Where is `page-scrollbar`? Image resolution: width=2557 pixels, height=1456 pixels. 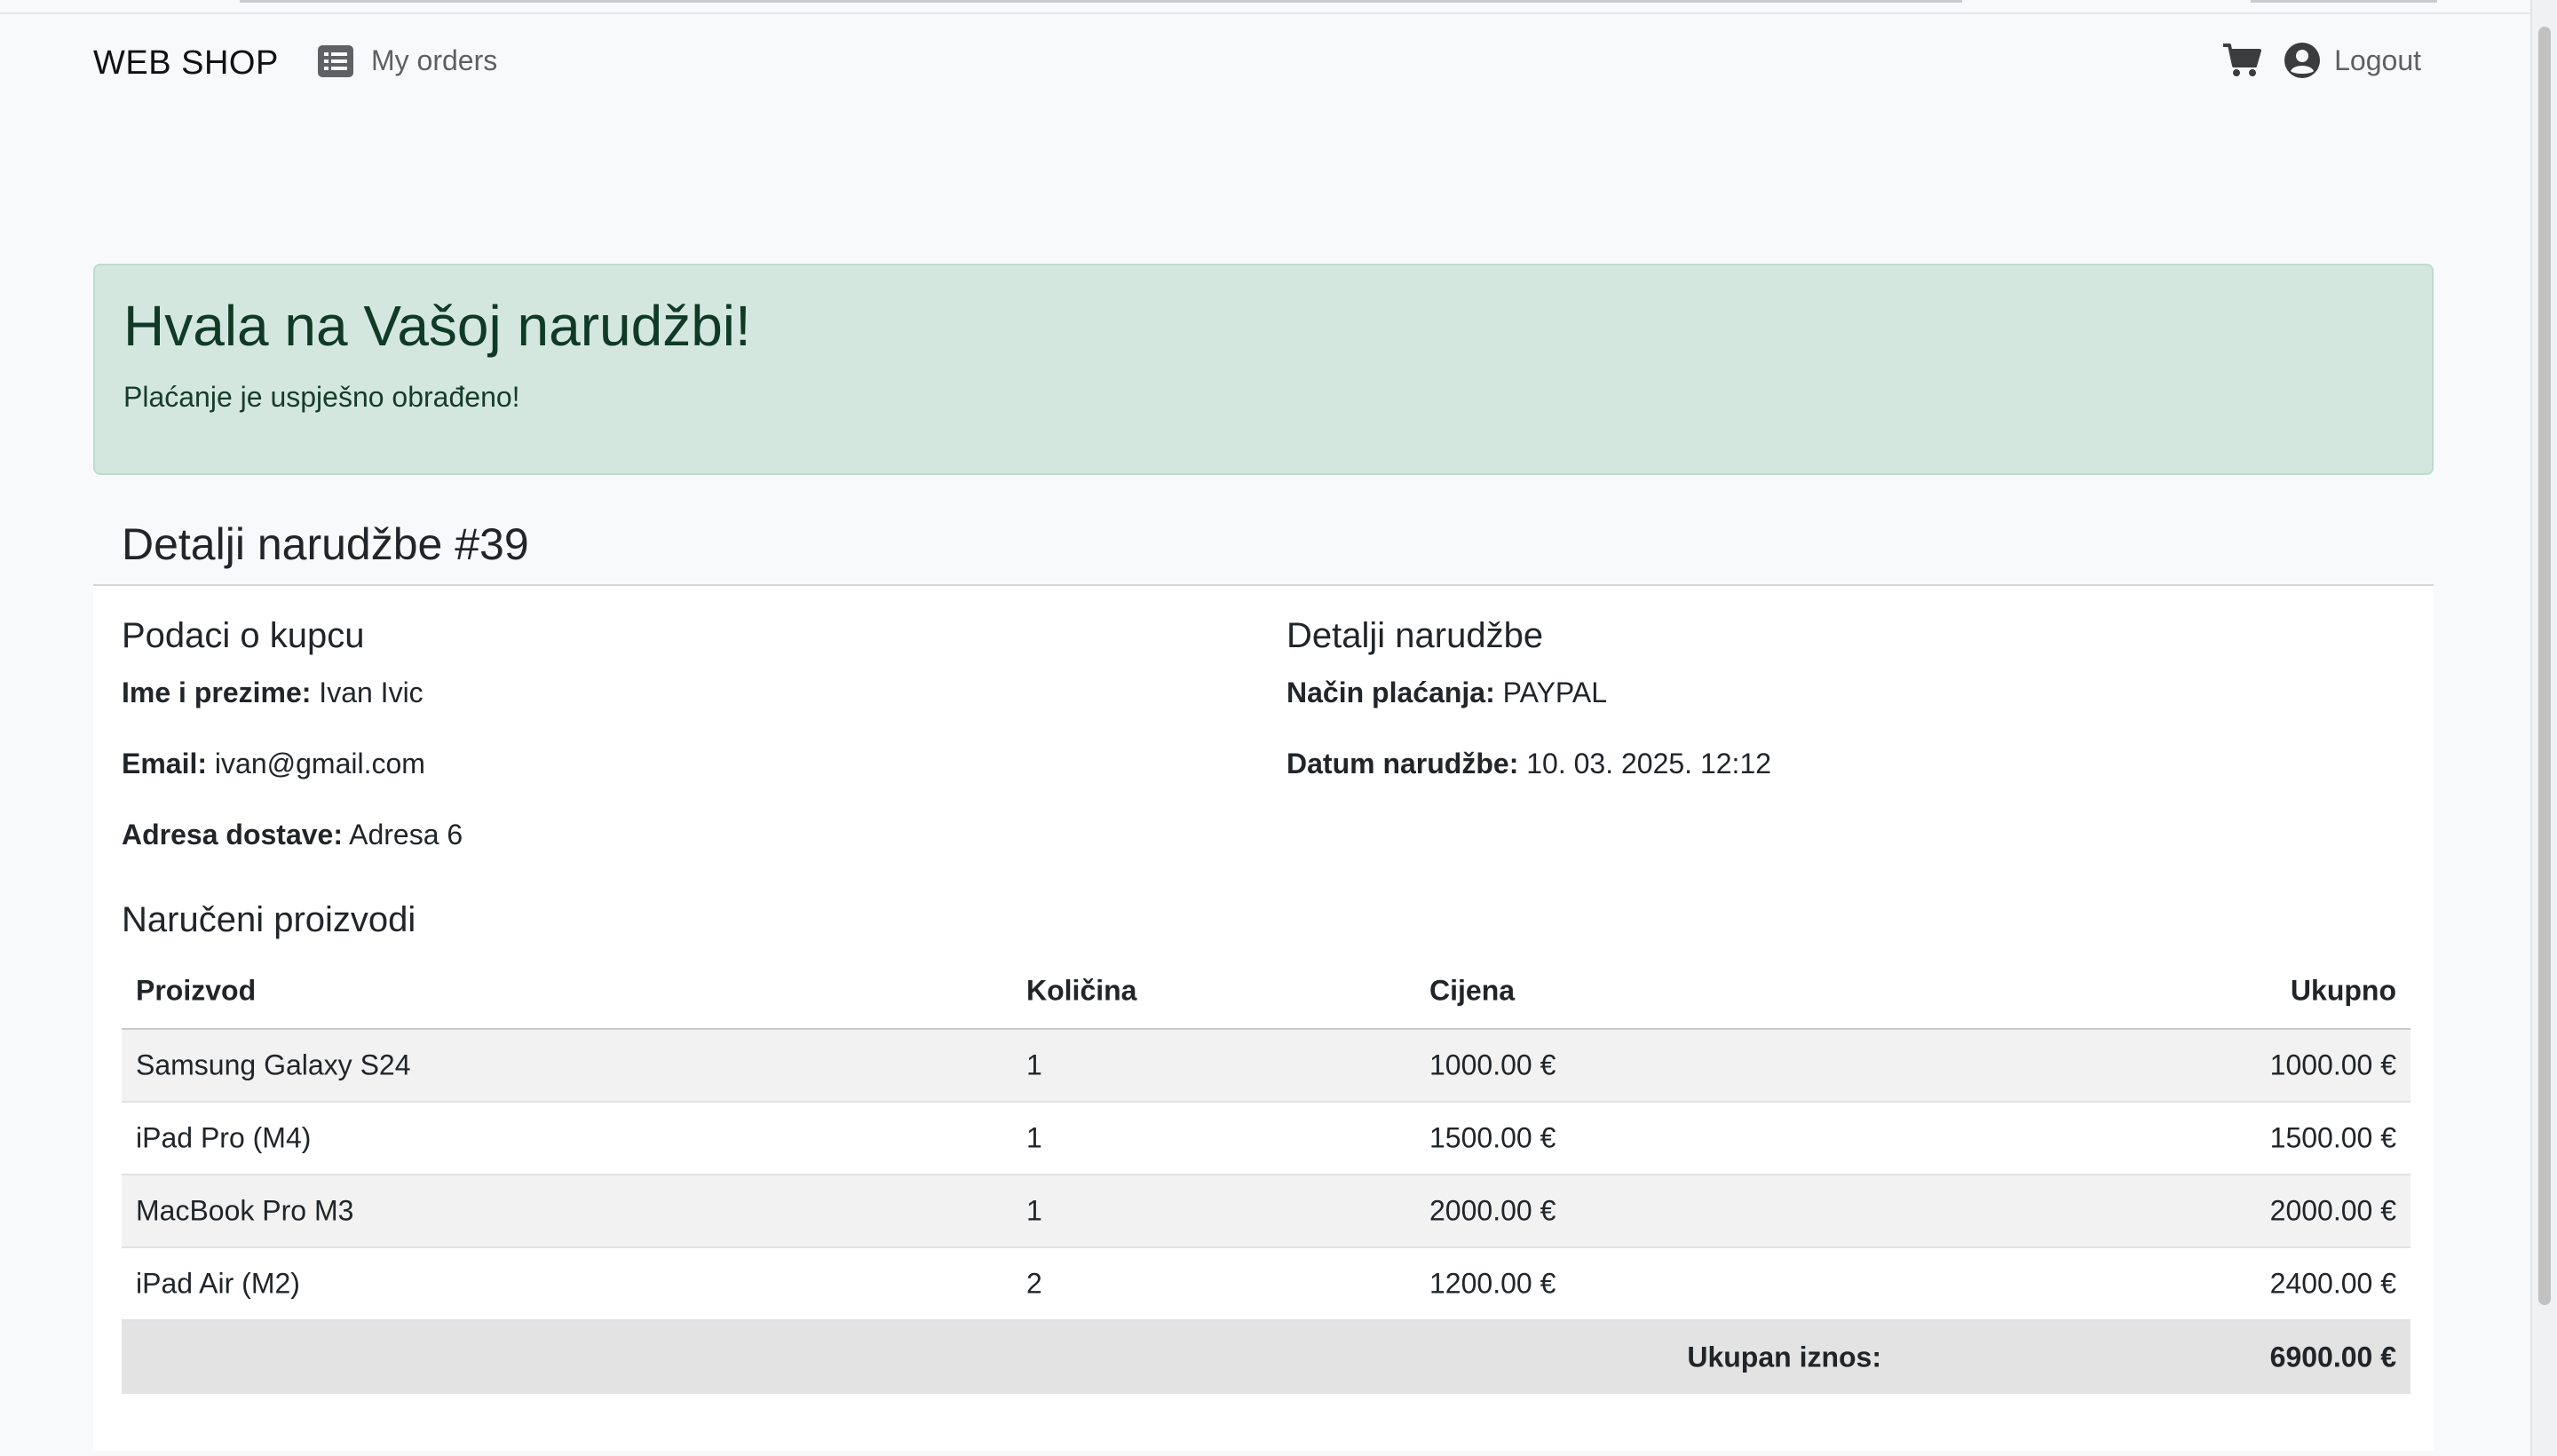 page-scrollbar is located at coordinates (2543, 728).